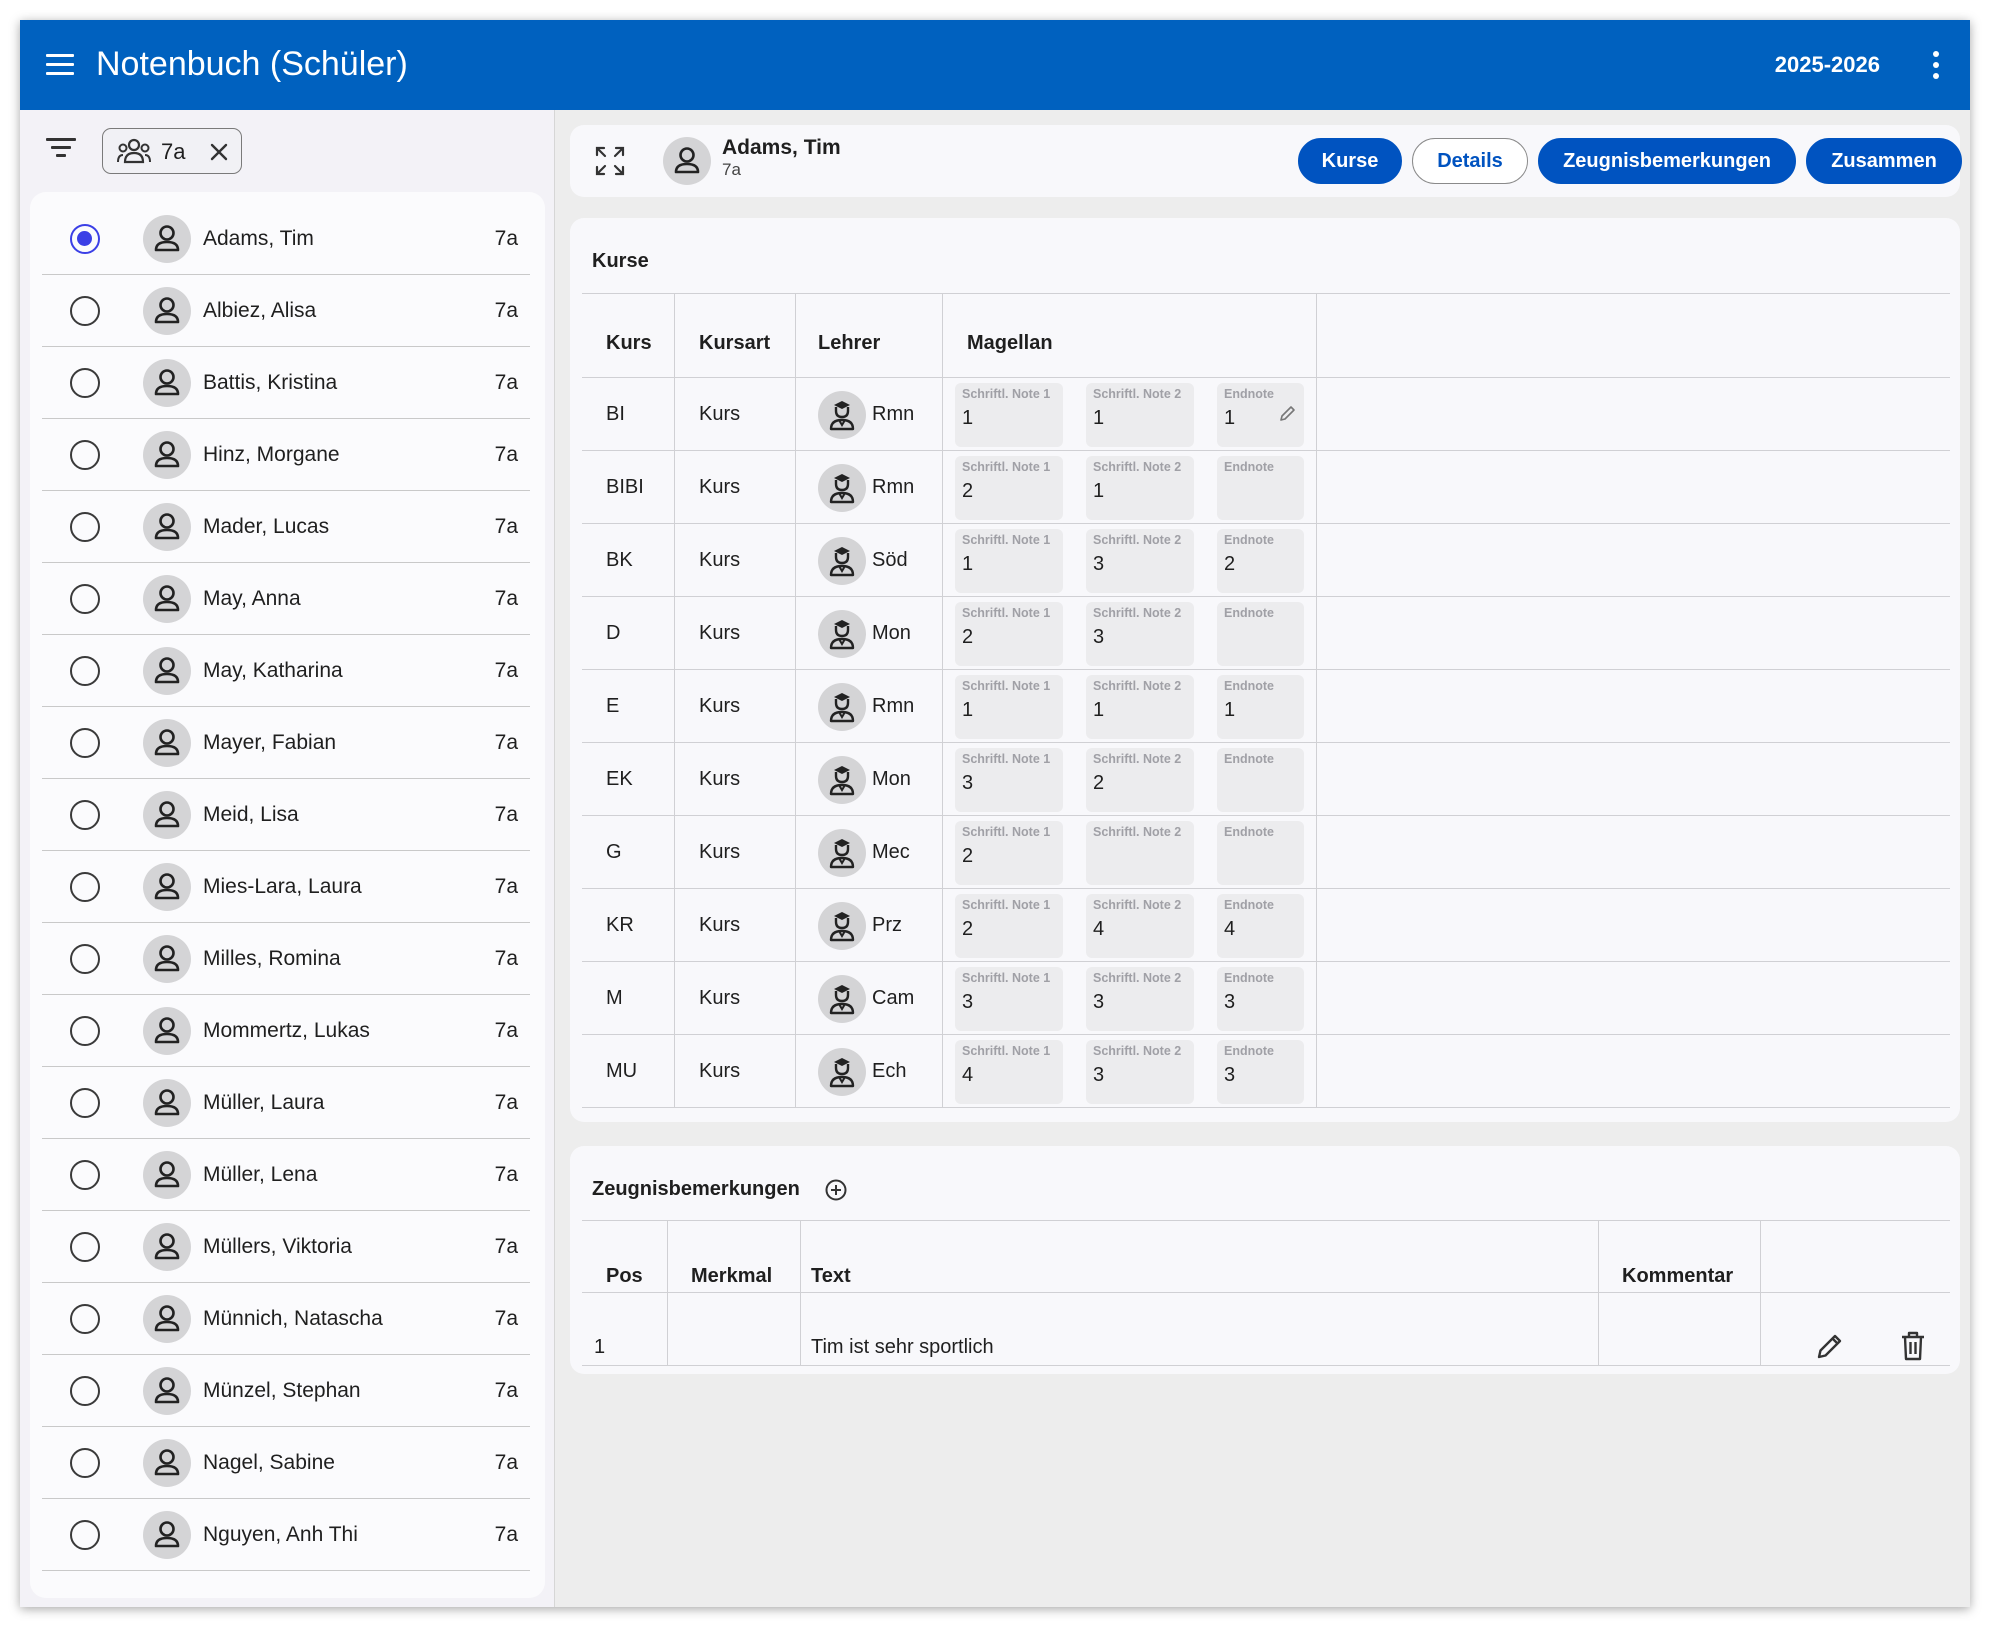  What do you see at coordinates (60, 65) in the screenshot?
I see `menu-icon` at bounding box center [60, 65].